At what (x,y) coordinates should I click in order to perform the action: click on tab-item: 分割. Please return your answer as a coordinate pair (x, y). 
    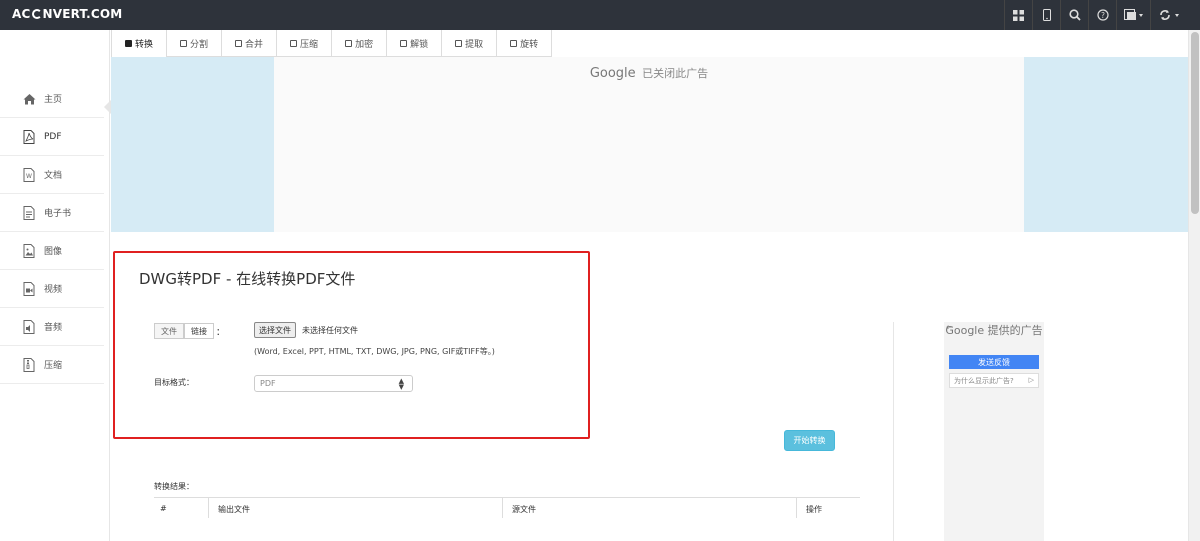
    Looking at the image, I should click on (195, 43).